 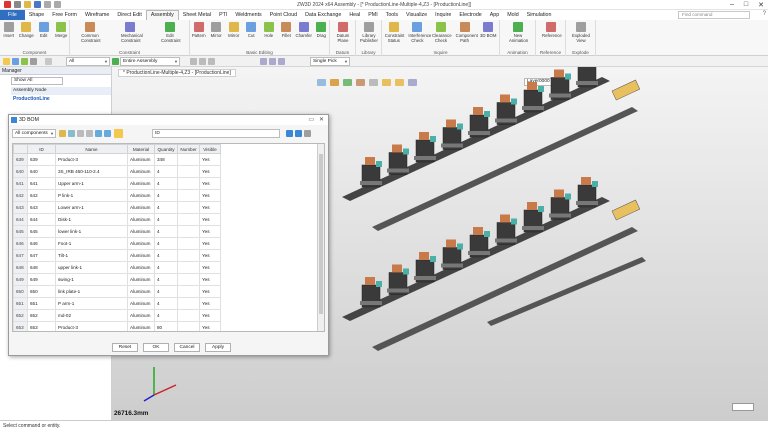 I want to click on menu-item-simulation: Simulation, so click(x=539, y=15).